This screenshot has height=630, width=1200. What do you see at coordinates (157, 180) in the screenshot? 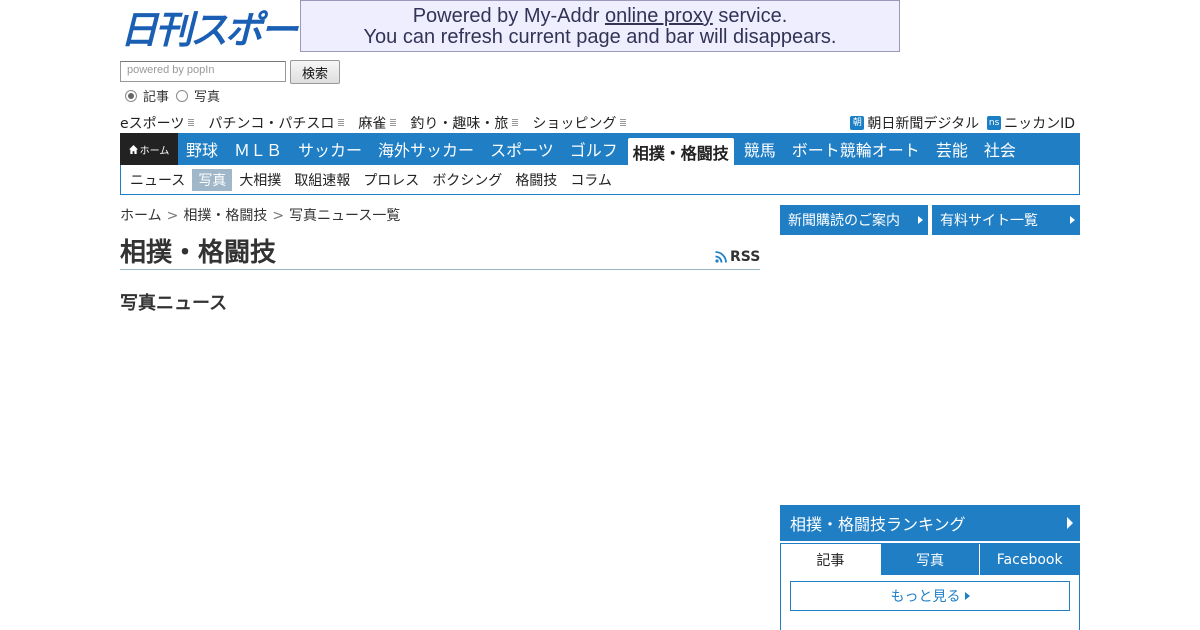
I see `secnav-item-news: ニュース` at bounding box center [157, 180].